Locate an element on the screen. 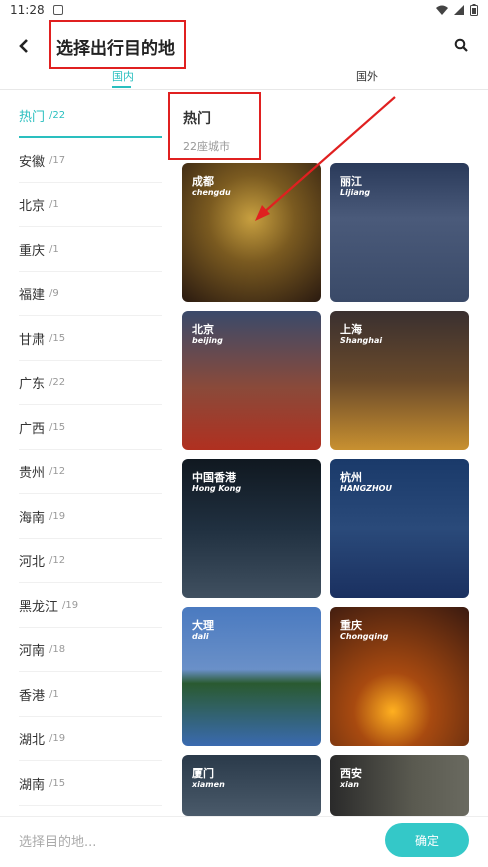 The image size is (488, 867). city-card-lijiang: 丽江 Lijiang is located at coordinates (399, 232).